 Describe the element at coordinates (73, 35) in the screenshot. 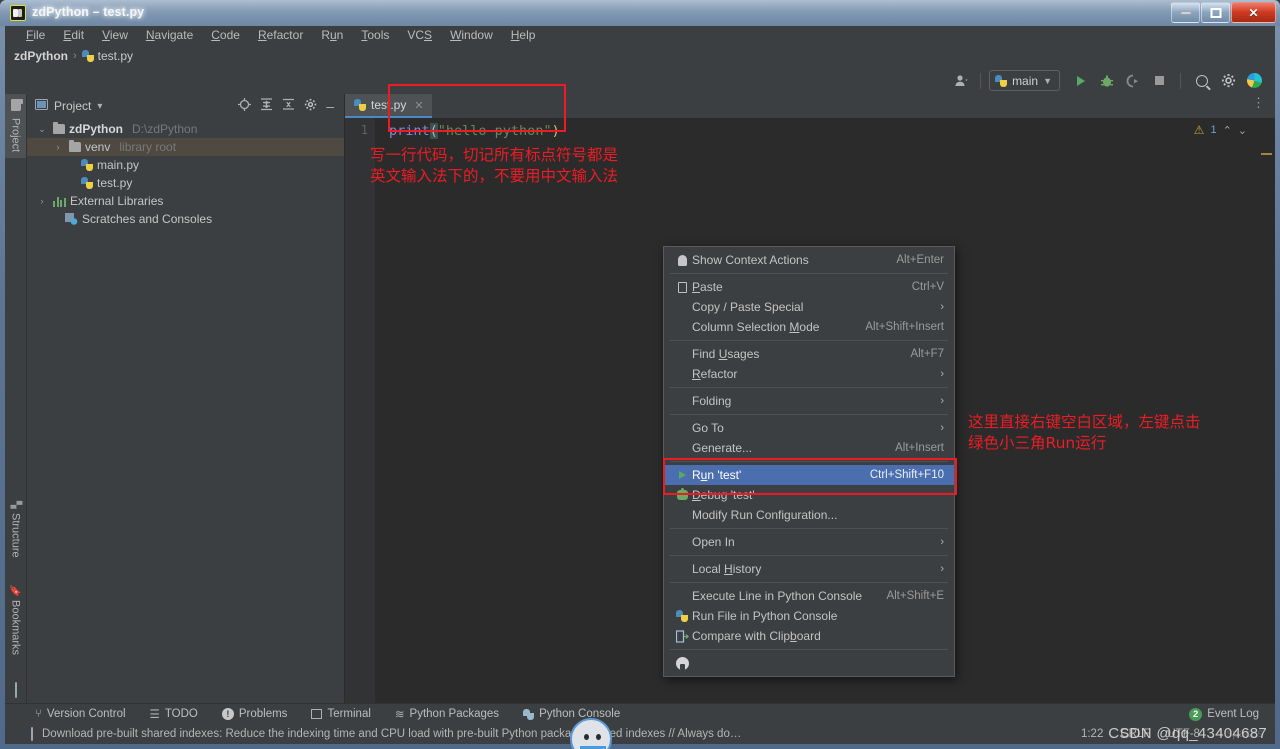

I see `menu-edit: Edit` at that location.